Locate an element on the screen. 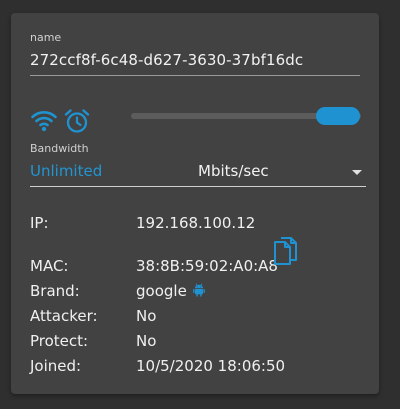 This screenshot has width=400, height=409. bandwidth-unit-selected: Mbits/sec is located at coordinates (233, 171).